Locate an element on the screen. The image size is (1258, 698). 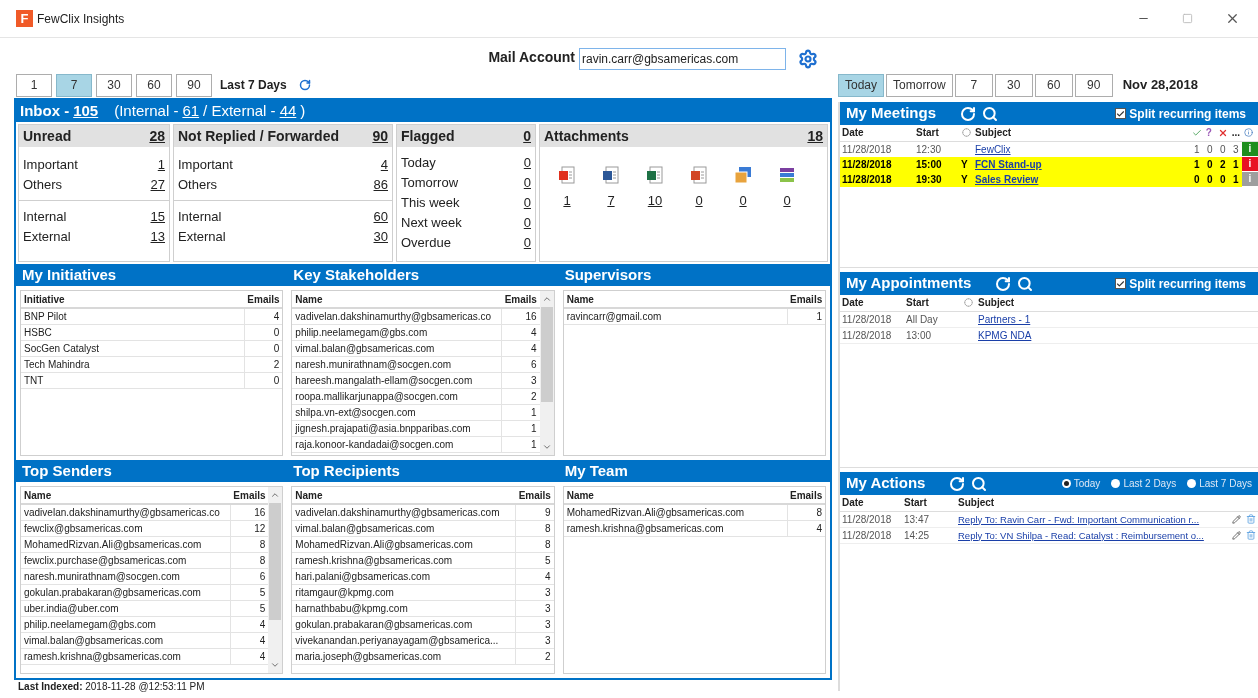
card-total: 90 is located at coordinates (380, 136).